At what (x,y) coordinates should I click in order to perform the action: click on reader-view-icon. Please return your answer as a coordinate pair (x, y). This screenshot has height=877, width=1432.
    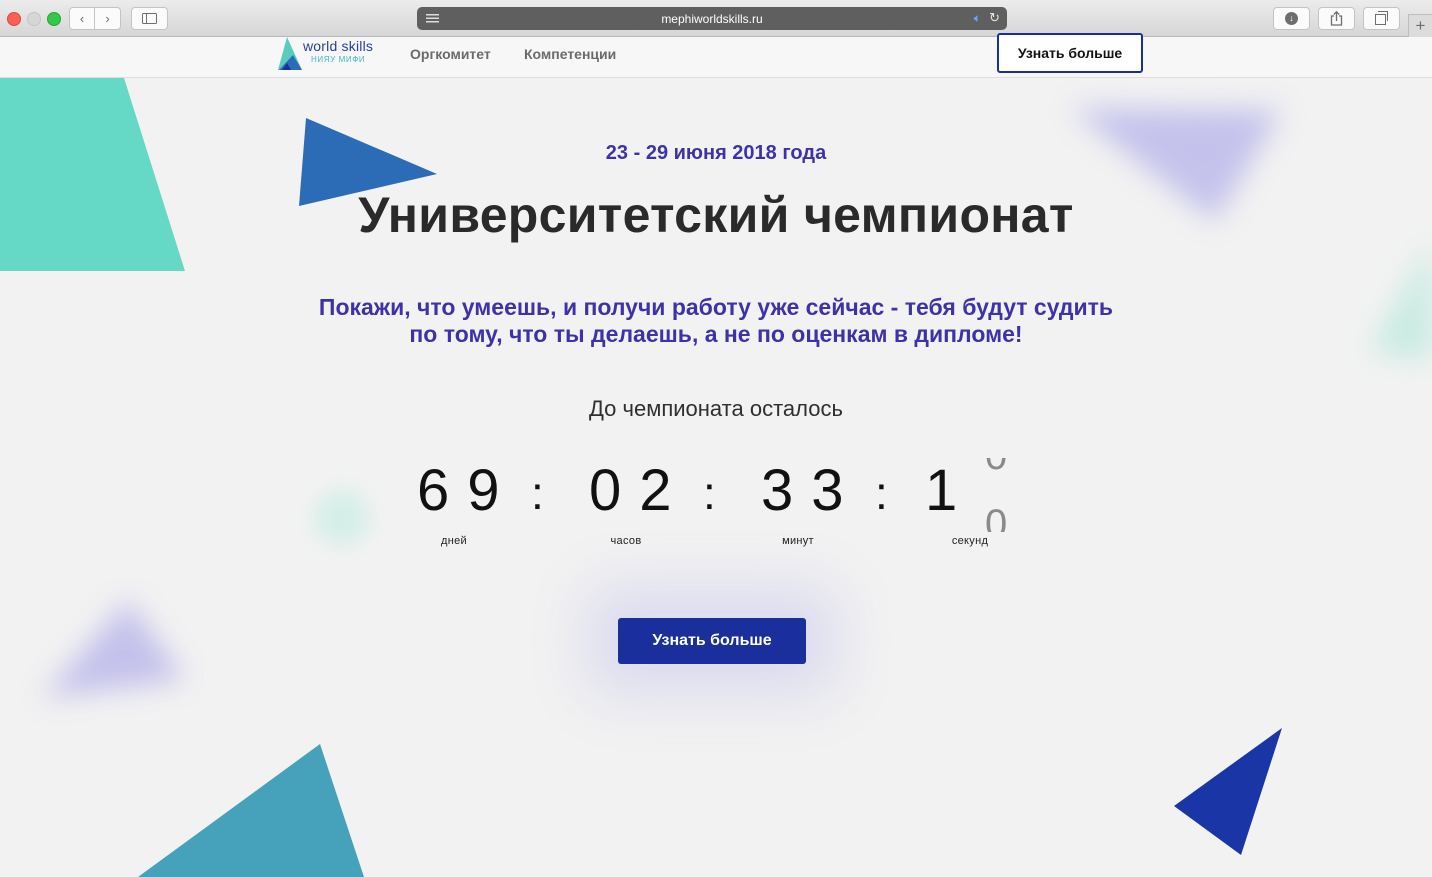
    Looking at the image, I should click on (432, 18).